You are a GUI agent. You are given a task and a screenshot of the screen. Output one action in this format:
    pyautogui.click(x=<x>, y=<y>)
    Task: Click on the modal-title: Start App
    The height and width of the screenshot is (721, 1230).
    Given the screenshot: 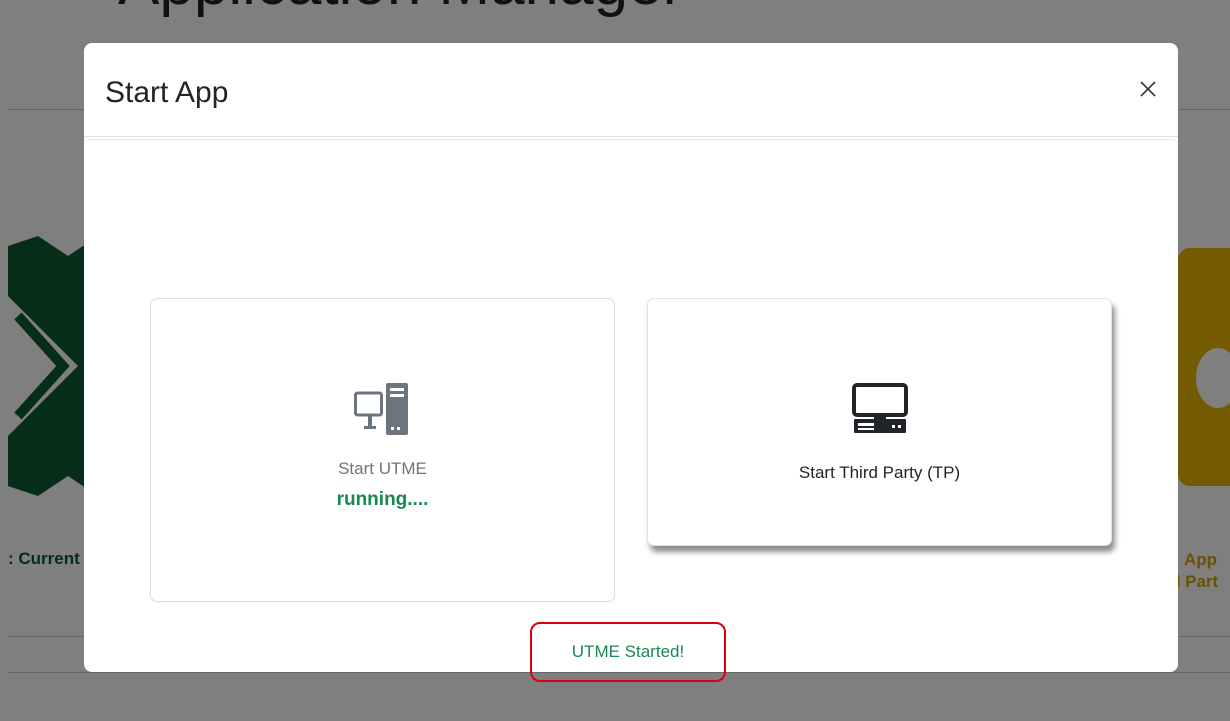 What is the action you would take?
    pyautogui.click(x=167, y=92)
    